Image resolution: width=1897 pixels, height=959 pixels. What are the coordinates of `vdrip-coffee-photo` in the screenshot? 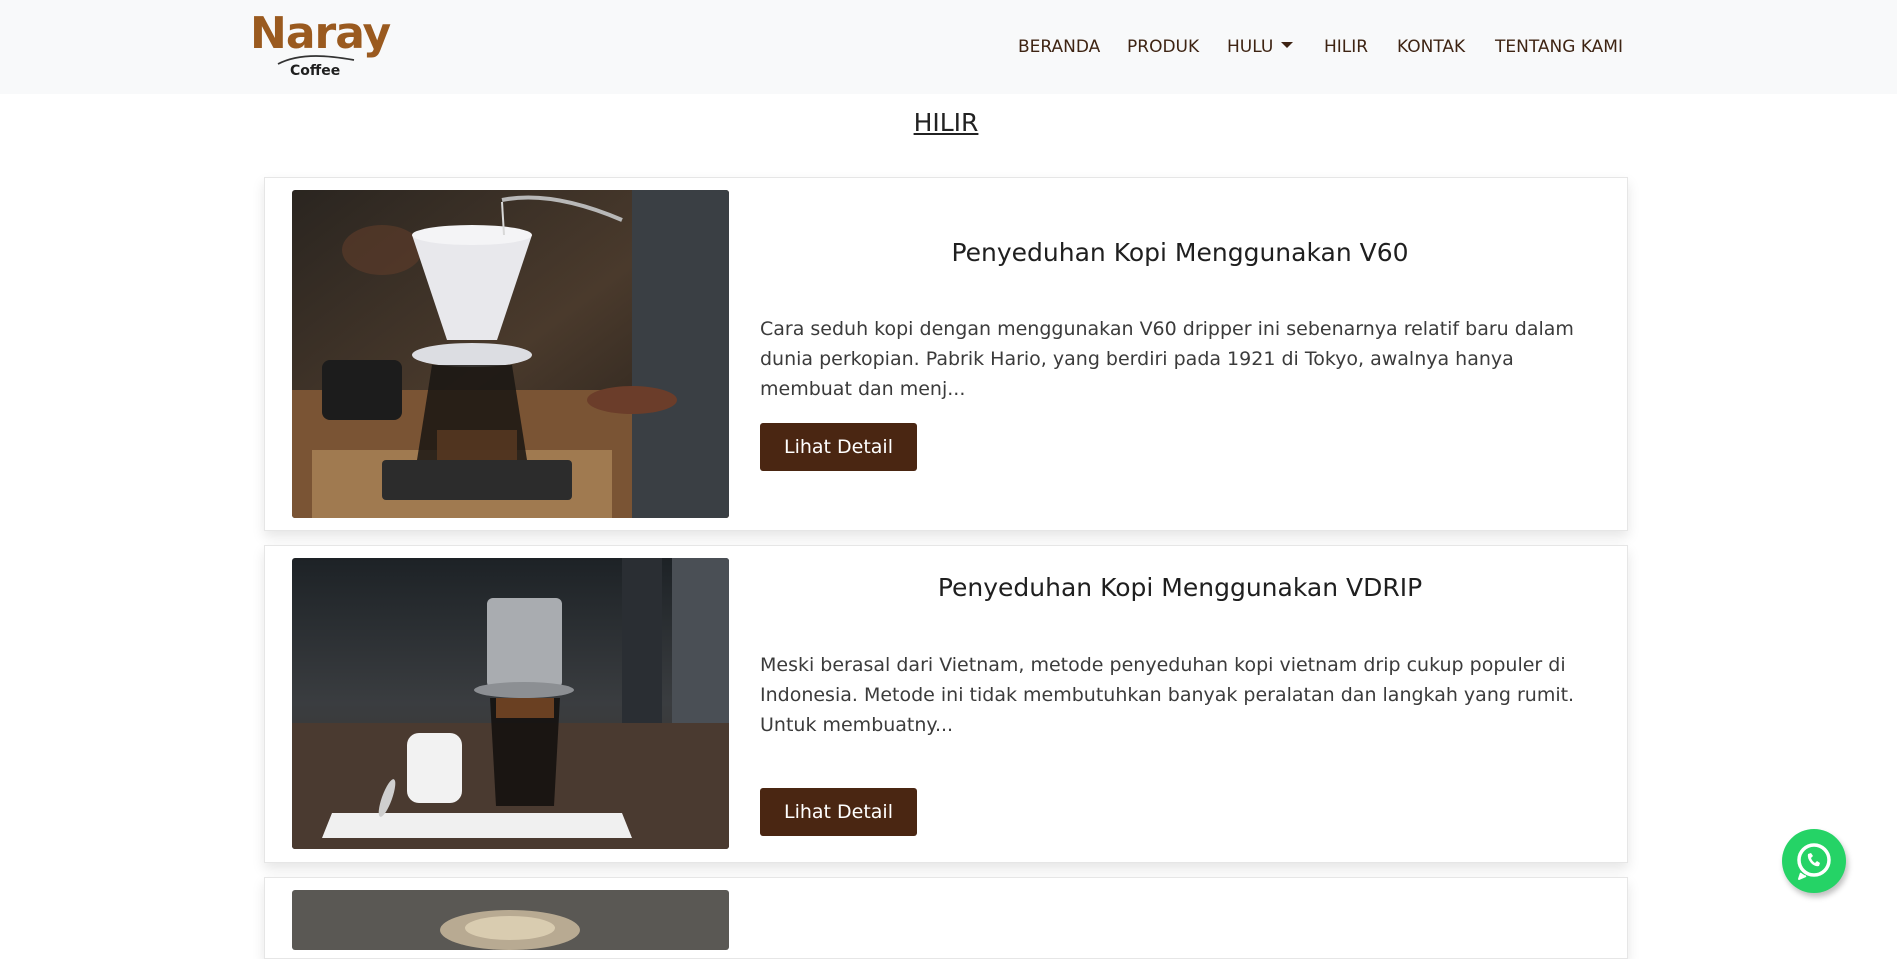 It's located at (510, 703).